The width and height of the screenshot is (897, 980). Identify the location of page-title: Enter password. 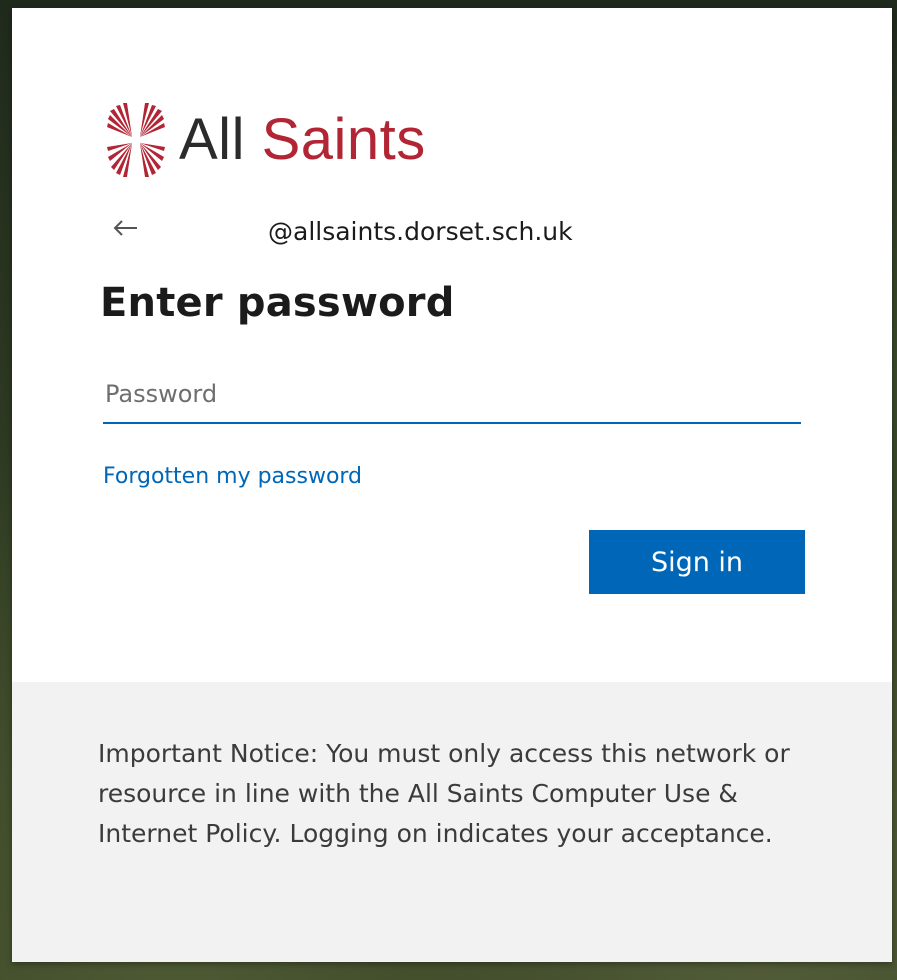
(277, 303).